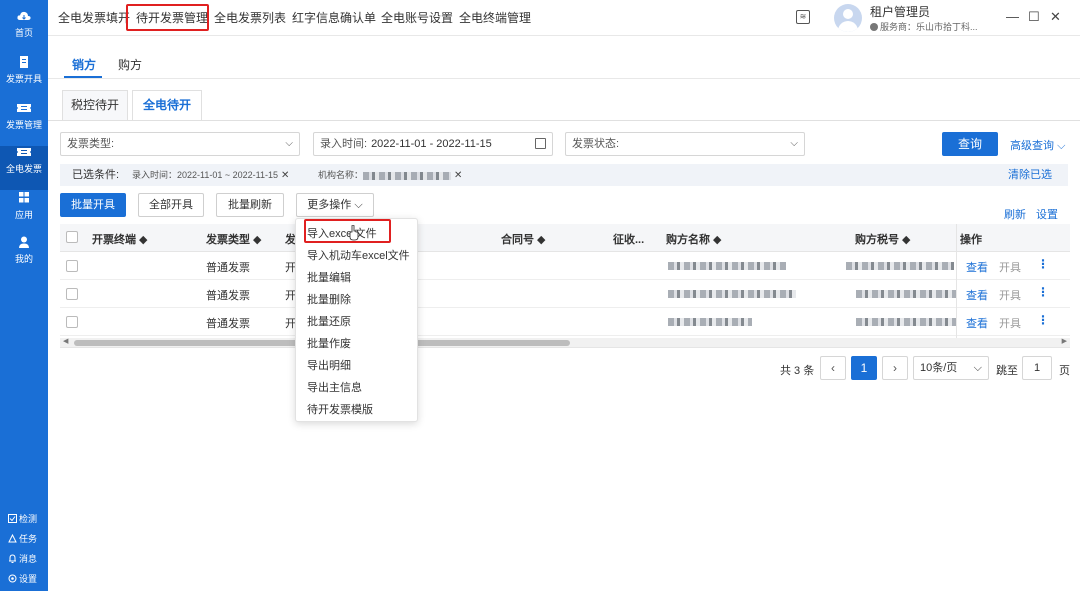 The width and height of the screenshot is (1080, 591). What do you see at coordinates (495, 17) in the screenshot?
I see `nav-terminal-manage: 全电终端管理` at bounding box center [495, 17].